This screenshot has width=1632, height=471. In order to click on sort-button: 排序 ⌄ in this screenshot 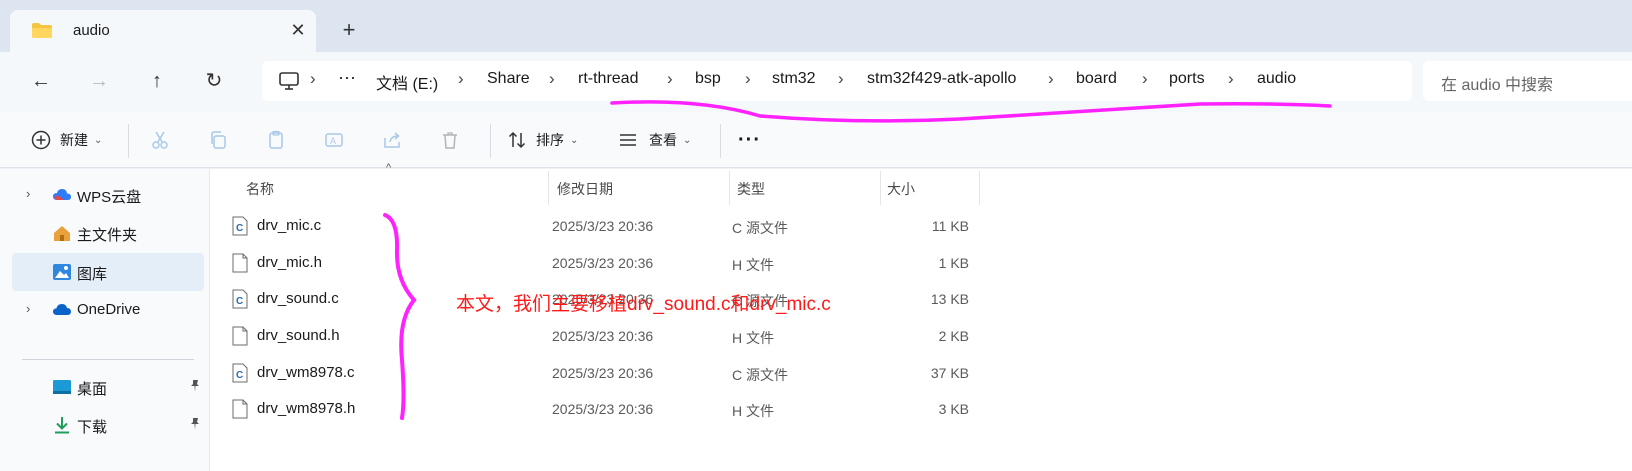, I will do `click(542, 140)`.